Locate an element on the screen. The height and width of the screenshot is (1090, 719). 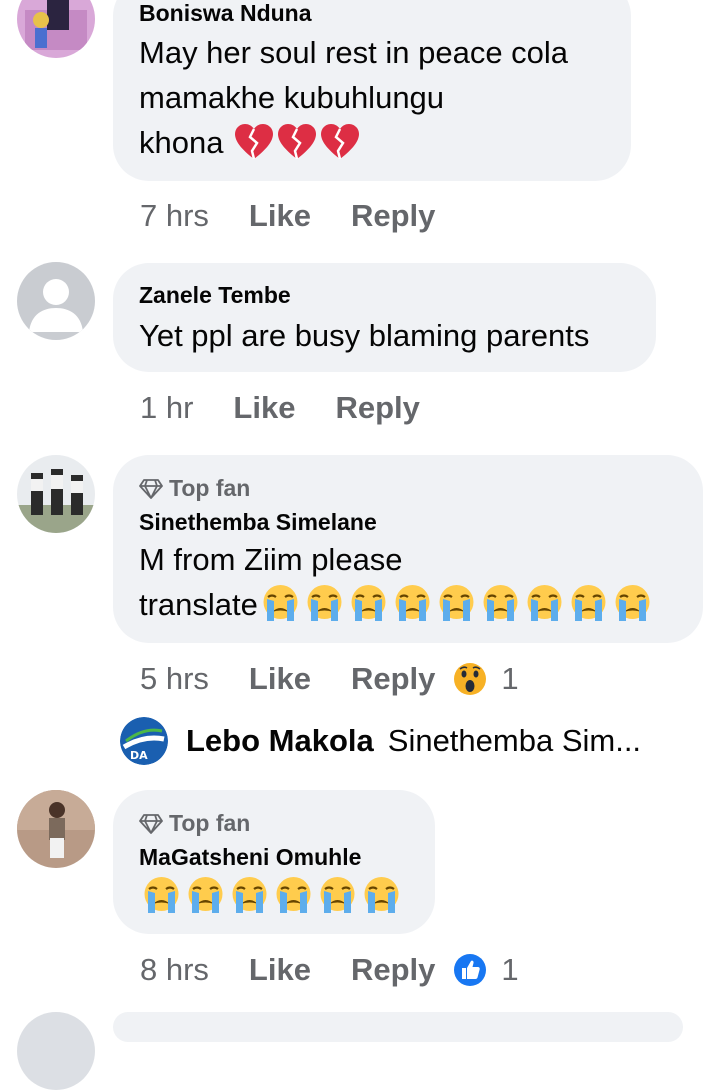
comment-text-line: translate is located at coordinates (396, 604).